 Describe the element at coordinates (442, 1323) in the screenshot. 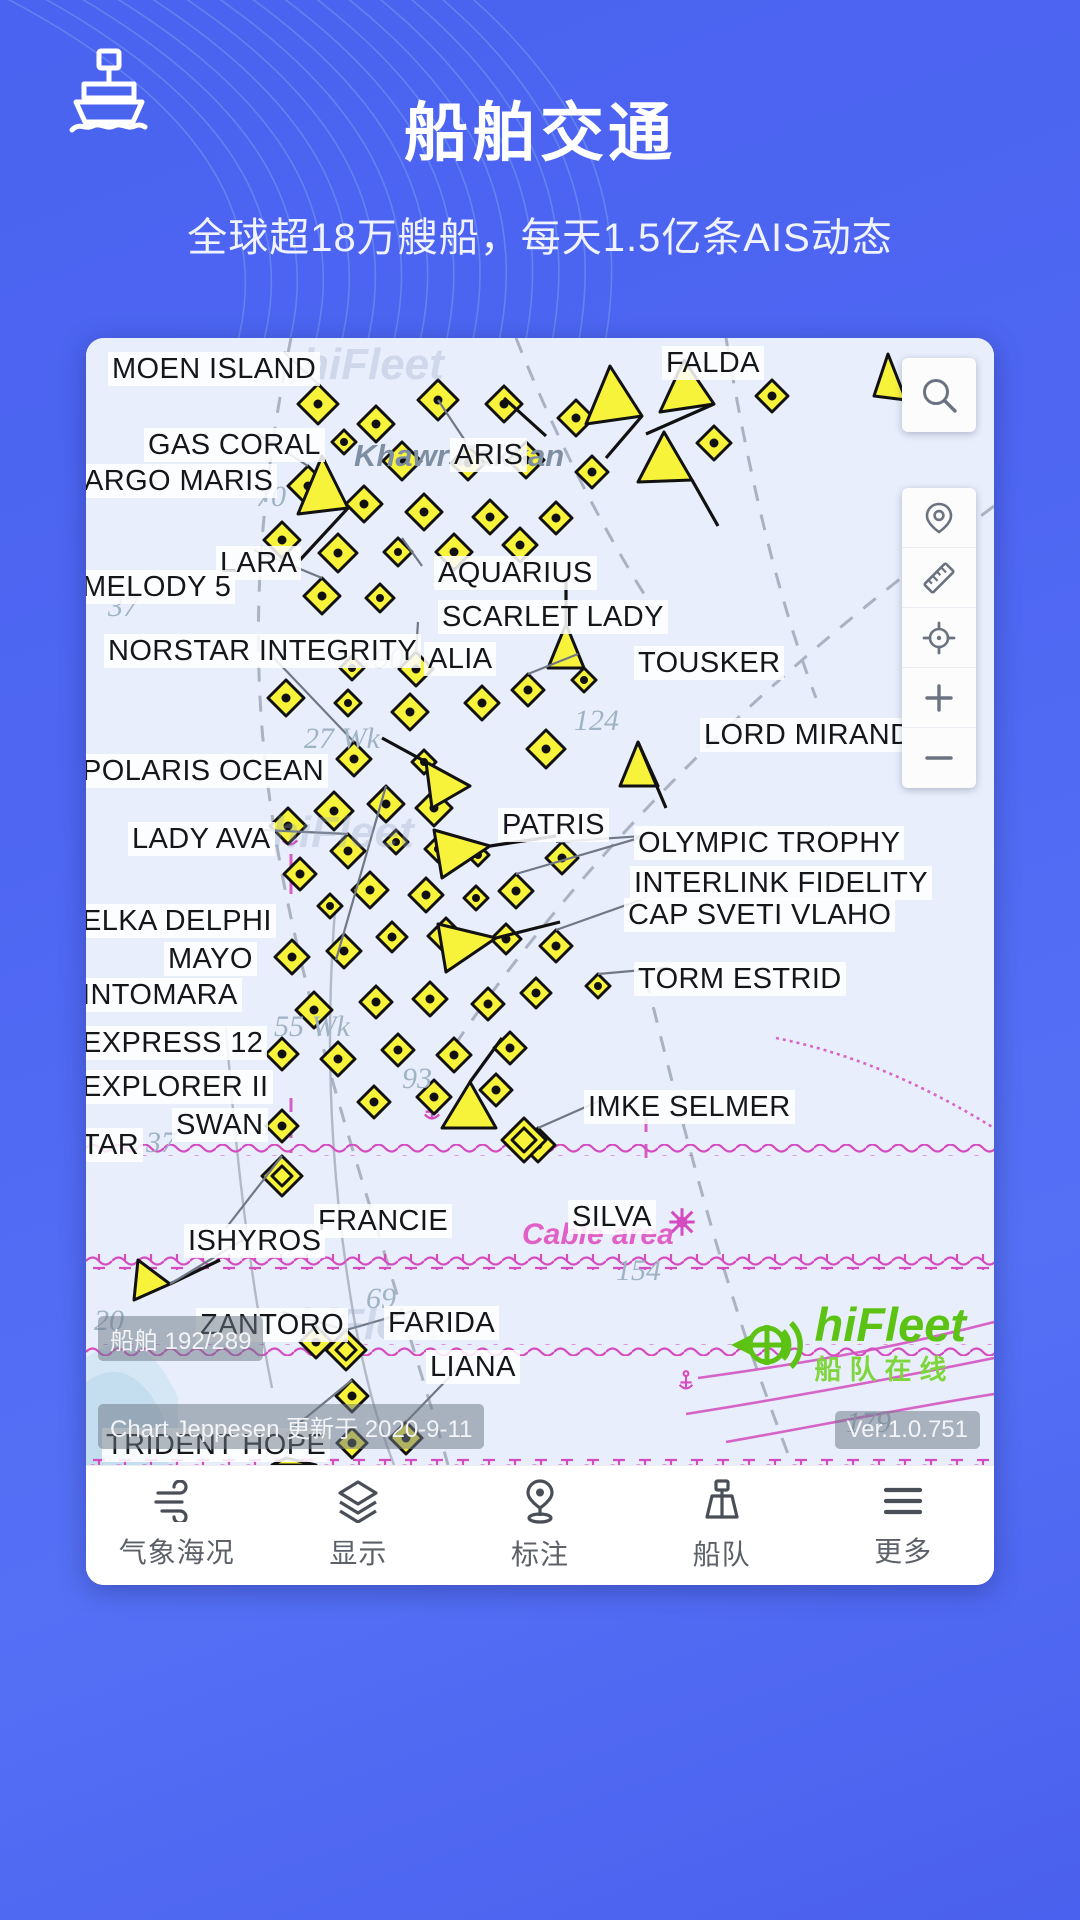

I see `vessel-label: FARIDA` at that location.